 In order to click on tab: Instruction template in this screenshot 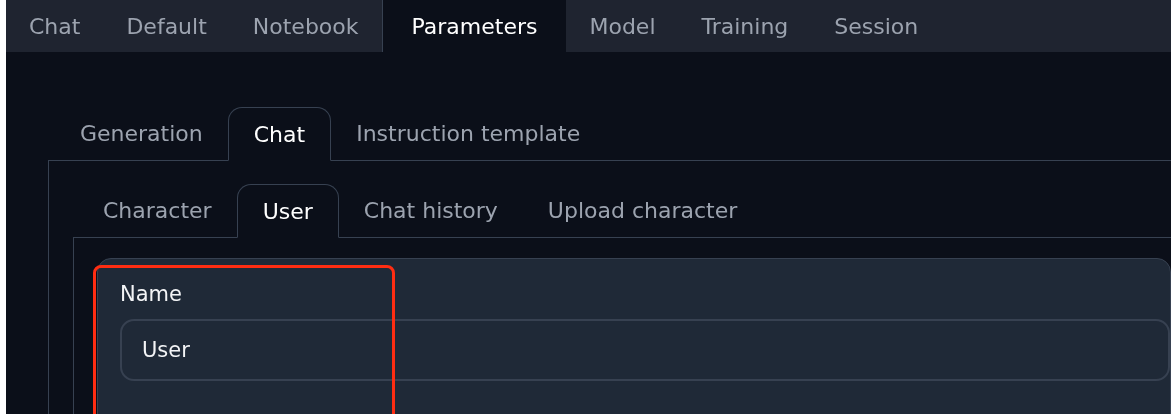, I will do `click(468, 133)`.